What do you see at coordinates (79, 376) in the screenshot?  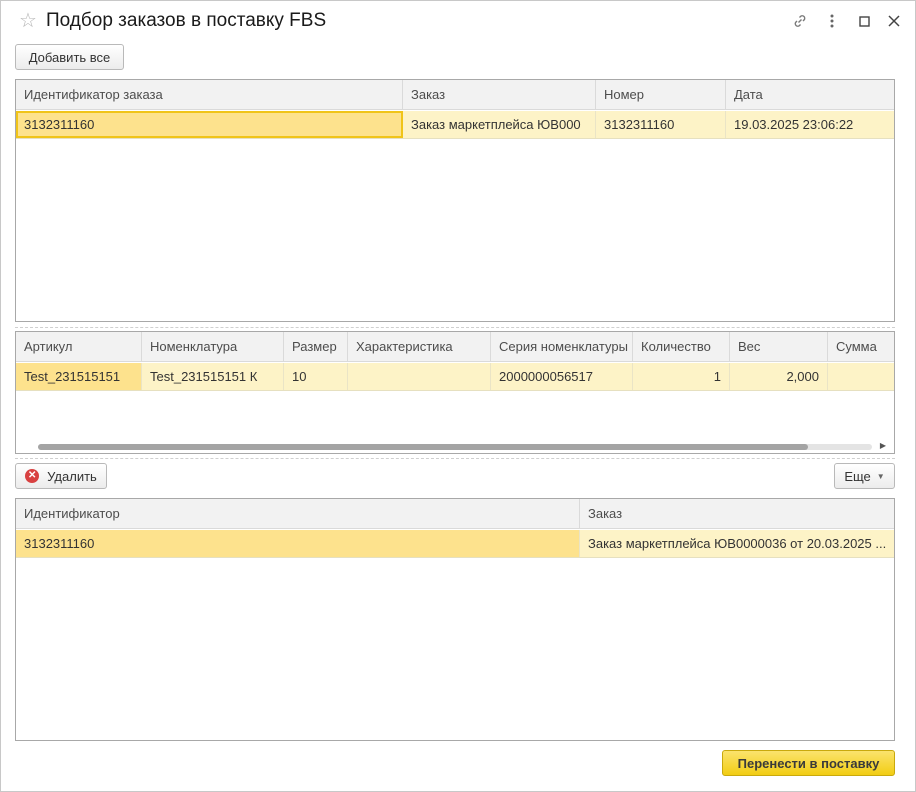 I see `article-cell: Test_231515151` at bounding box center [79, 376].